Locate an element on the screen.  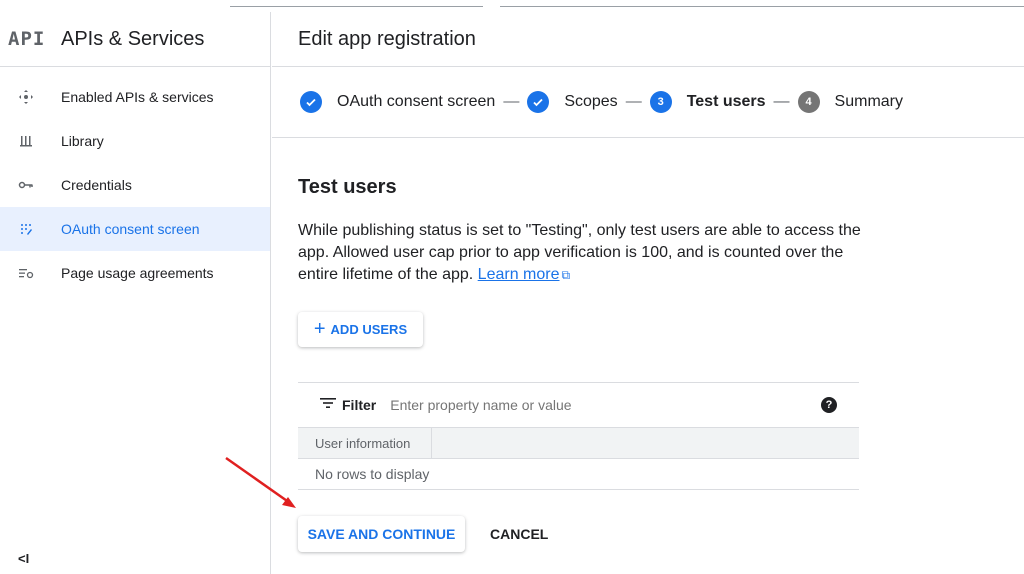
save-and-continue-button: SAVE AND CONTINUE is located at coordinates (381, 534).